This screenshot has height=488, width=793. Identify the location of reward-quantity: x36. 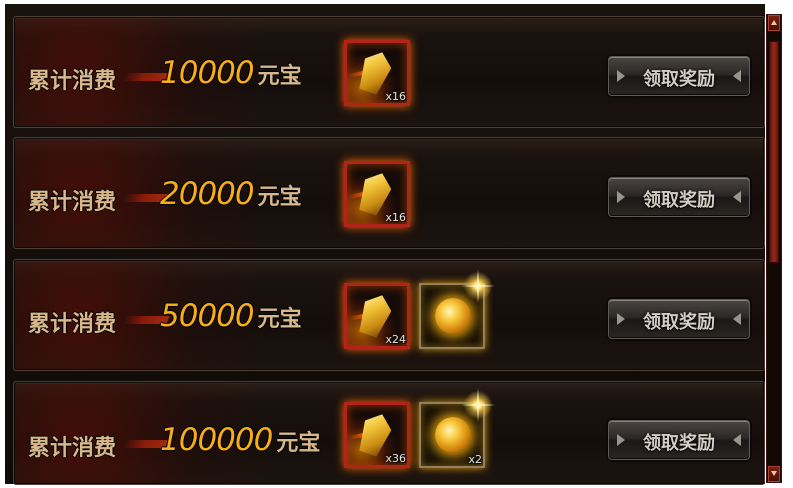
(395, 458).